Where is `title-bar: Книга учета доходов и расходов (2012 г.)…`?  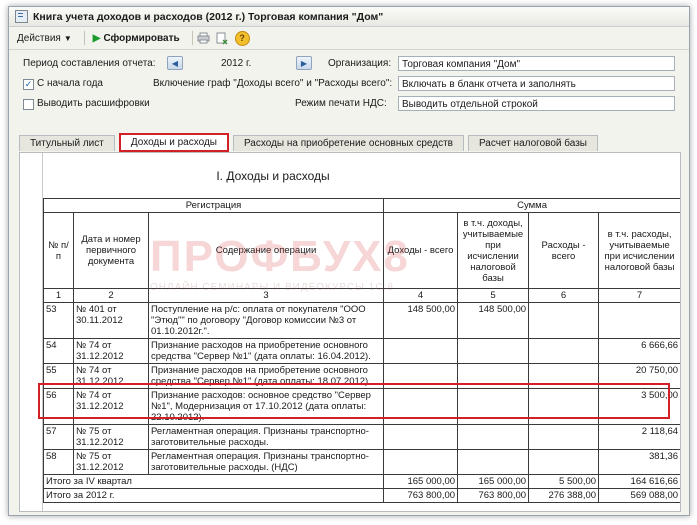 title-bar: Книга учета доходов и расходов (2012 г.)… is located at coordinates (349, 17).